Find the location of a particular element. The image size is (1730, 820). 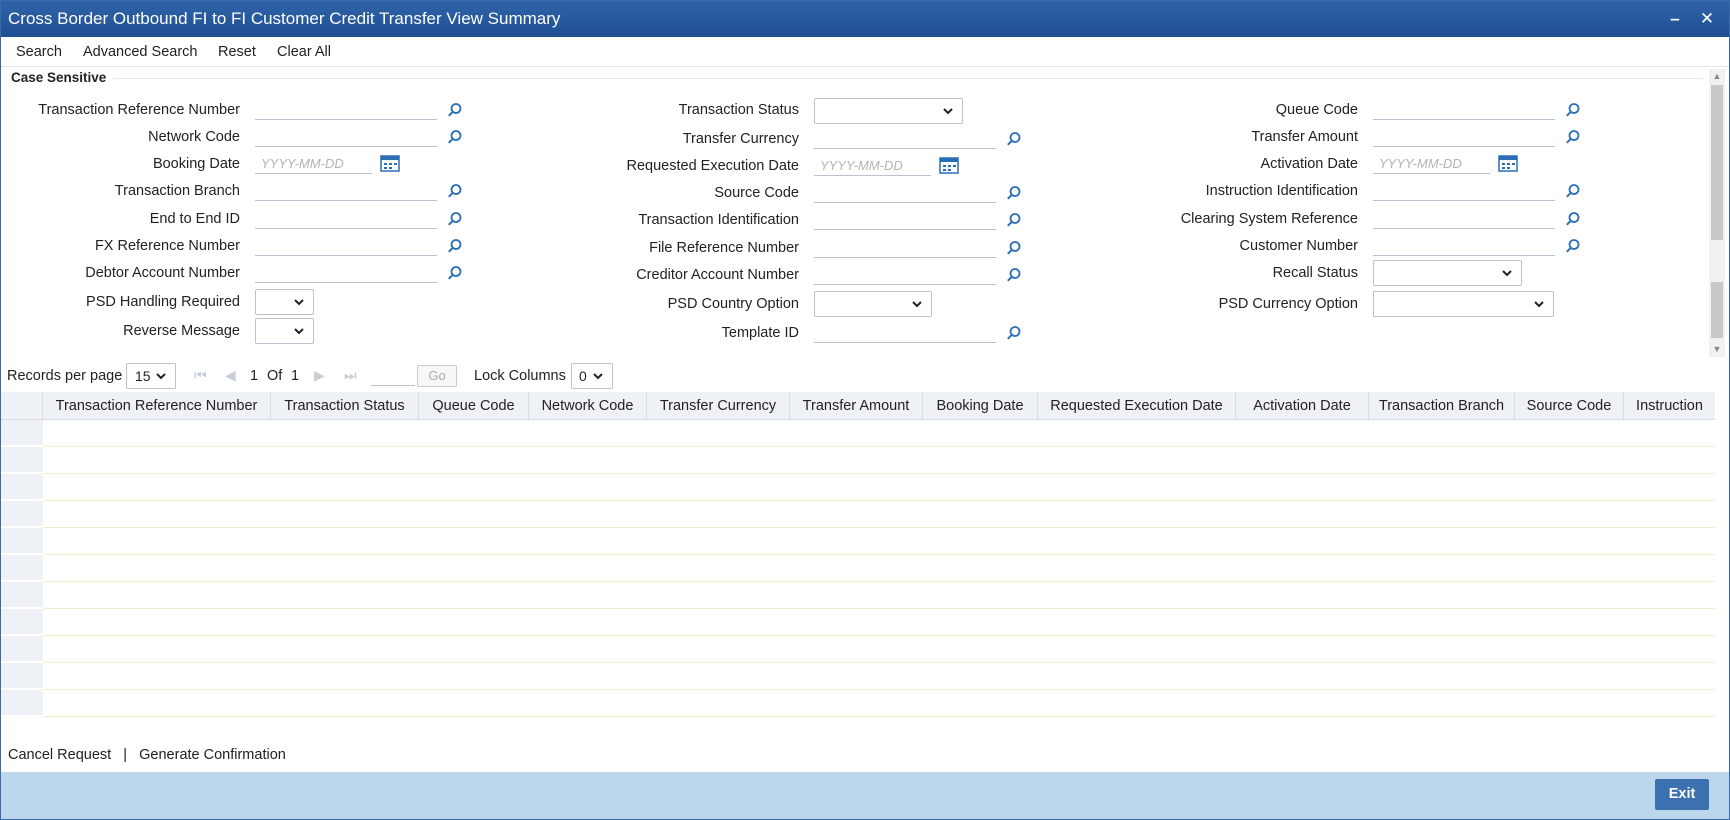

transaction-branch-input is located at coordinates (346, 191).